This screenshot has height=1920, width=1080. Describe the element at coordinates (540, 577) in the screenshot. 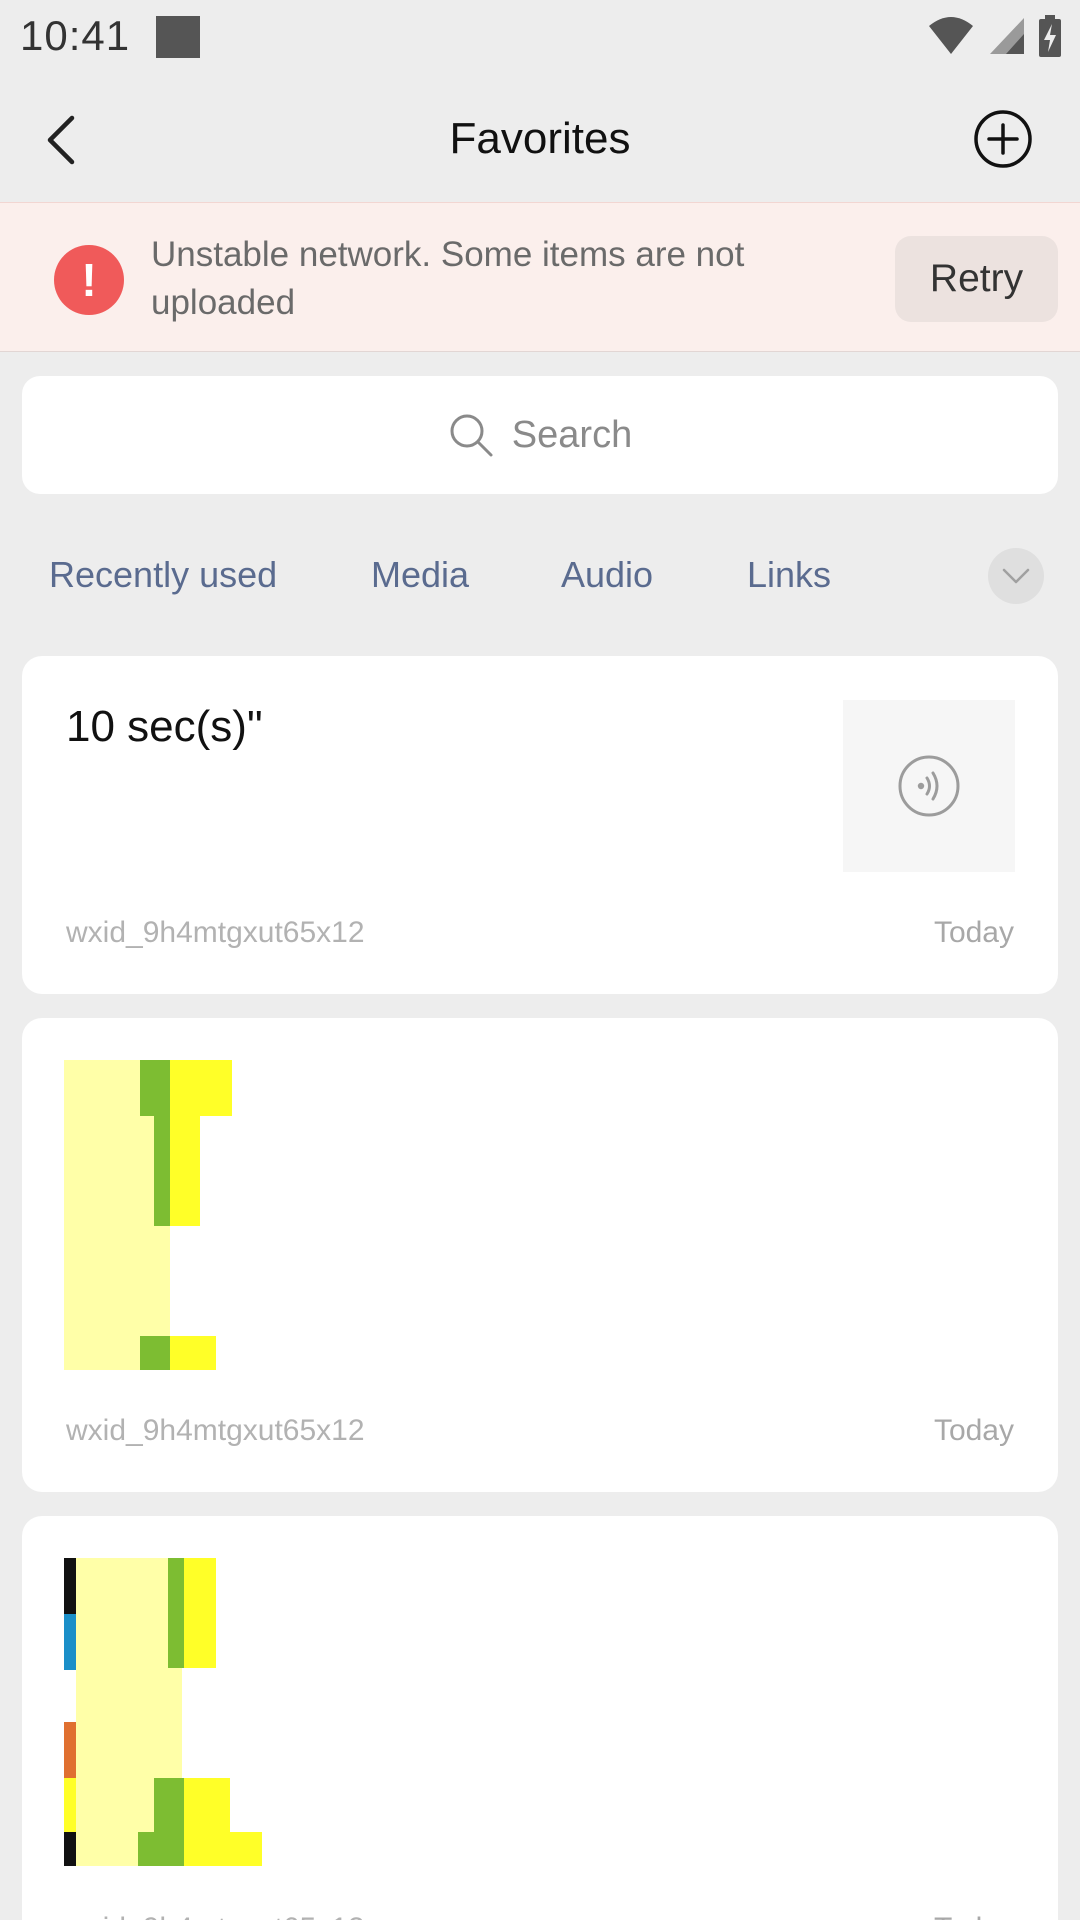

I see `filter-tabs: Recently used Media Audio Links` at that location.